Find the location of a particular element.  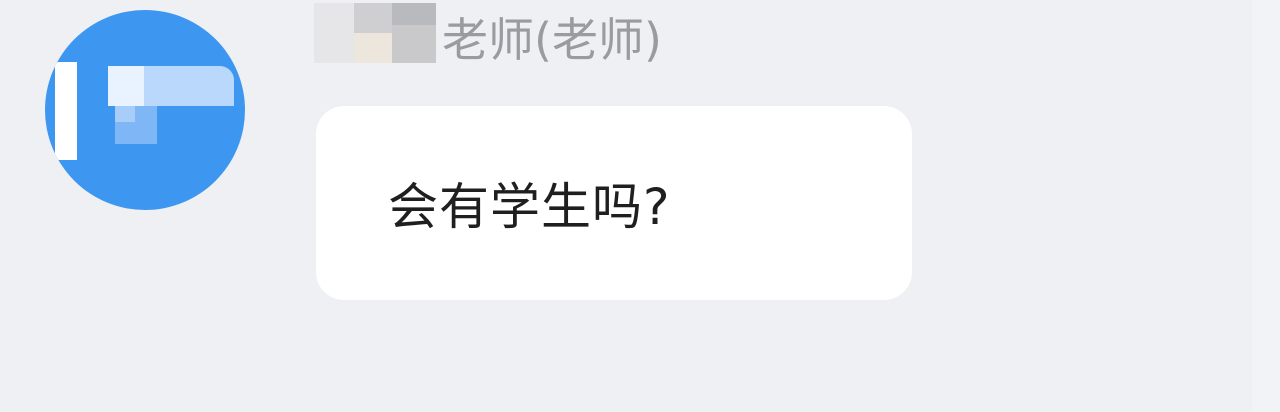

message-text: 会有学生吗? is located at coordinates (529, 207).